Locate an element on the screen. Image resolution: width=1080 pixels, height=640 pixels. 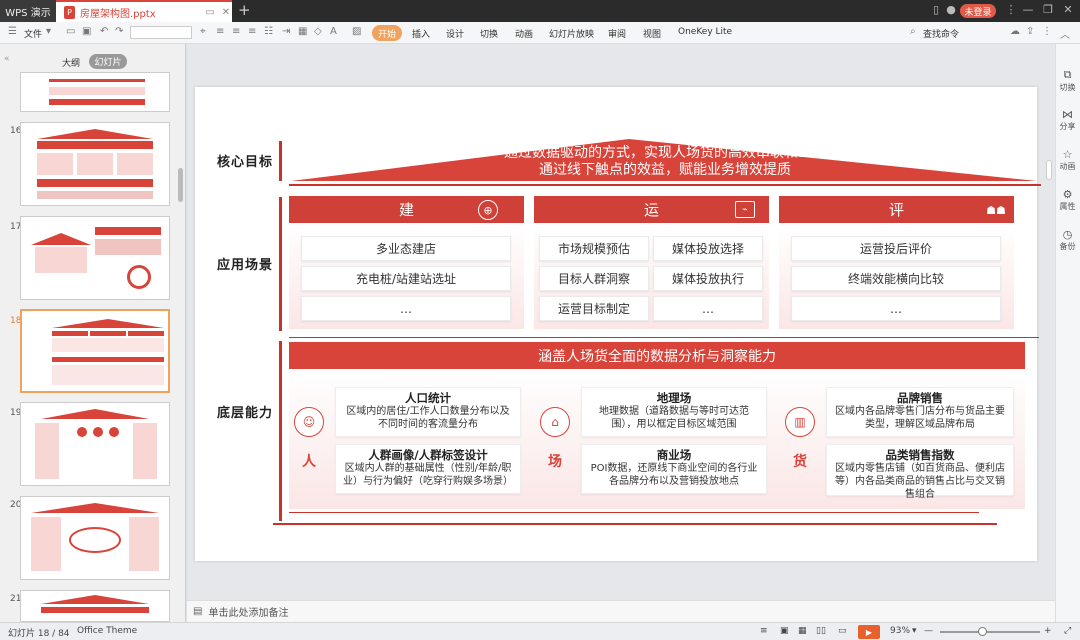
collapse-panel-icon: « is located at coordinates (7, 59).